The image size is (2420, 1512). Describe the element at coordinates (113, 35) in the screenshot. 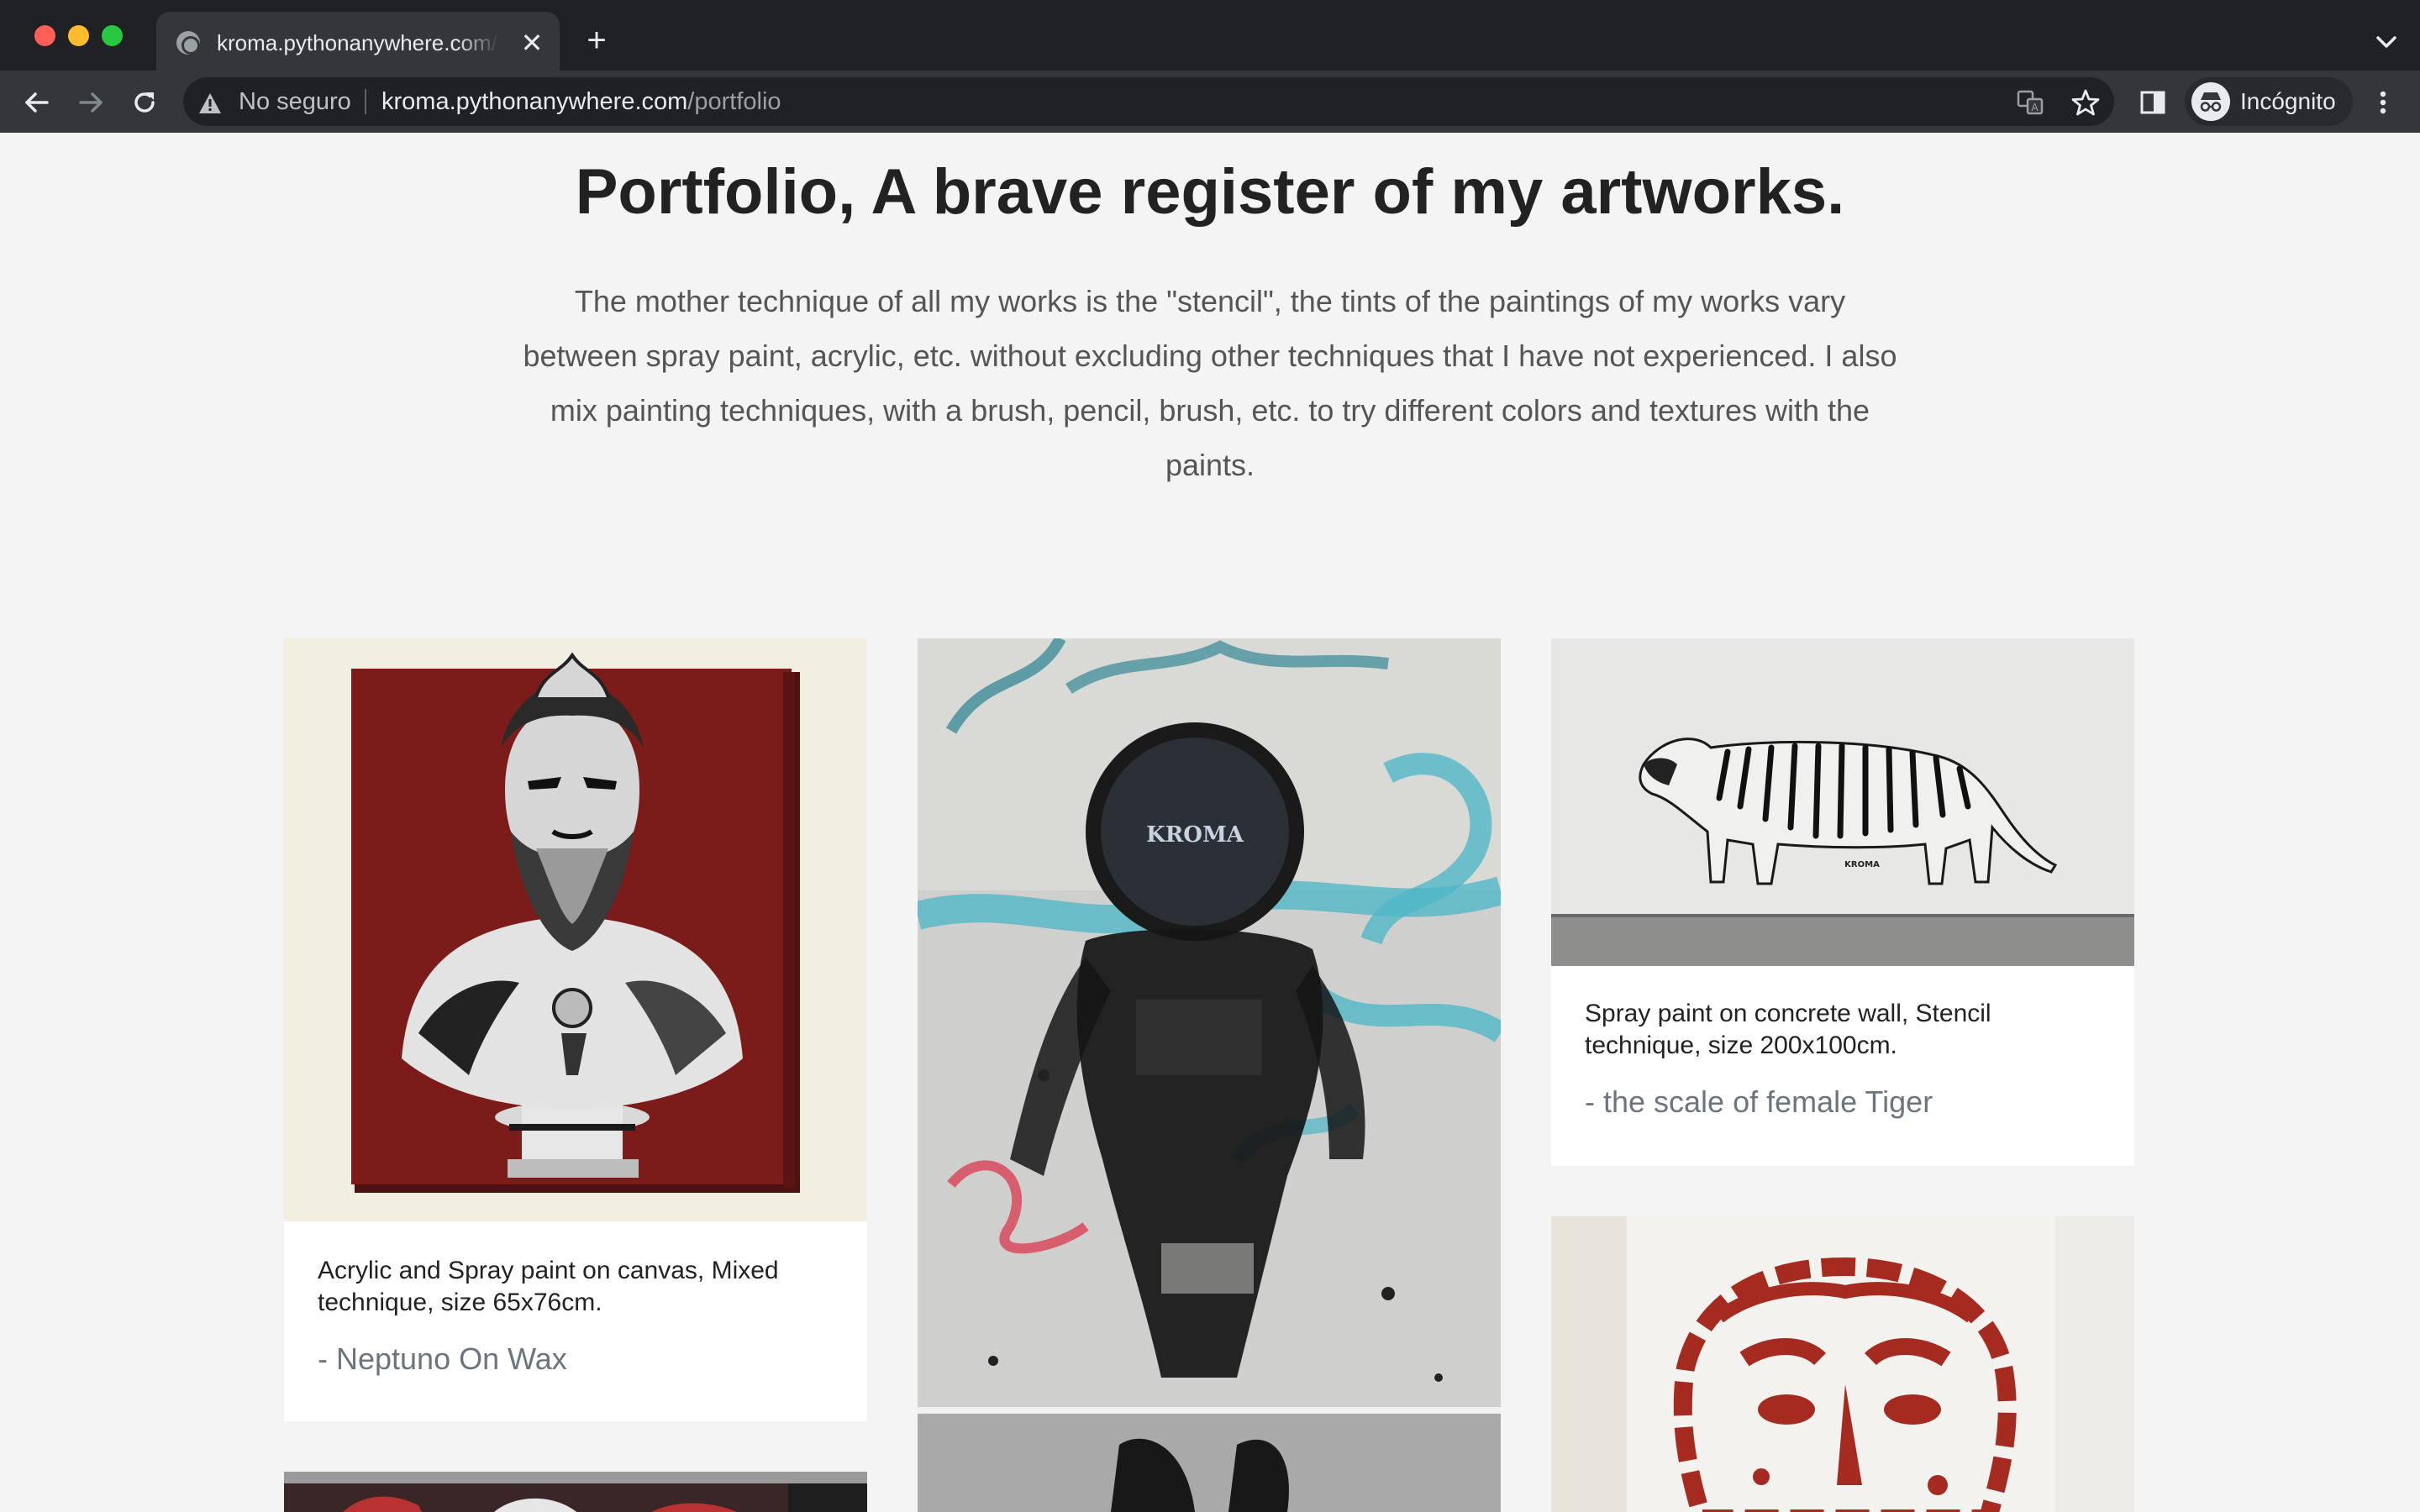

I see `window-zoom-button` at that location.